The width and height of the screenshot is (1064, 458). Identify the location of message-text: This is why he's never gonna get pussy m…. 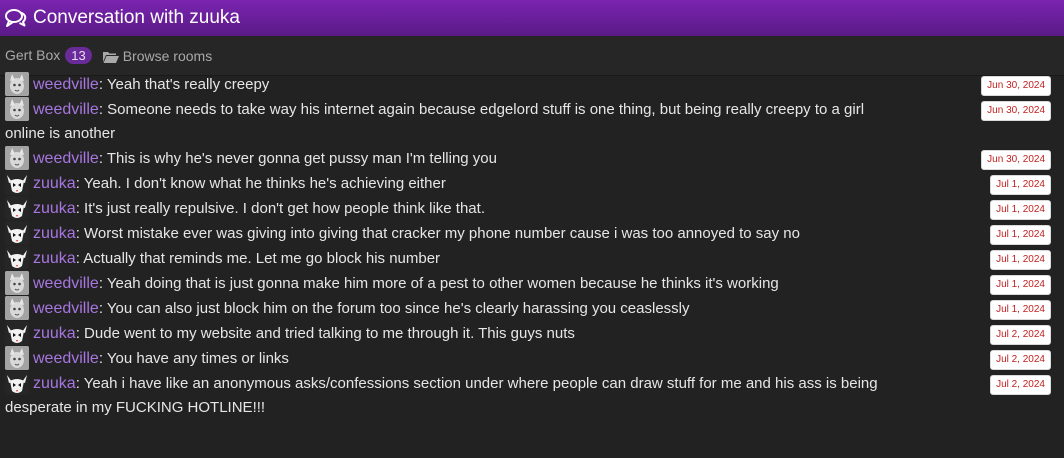
(301, 158).